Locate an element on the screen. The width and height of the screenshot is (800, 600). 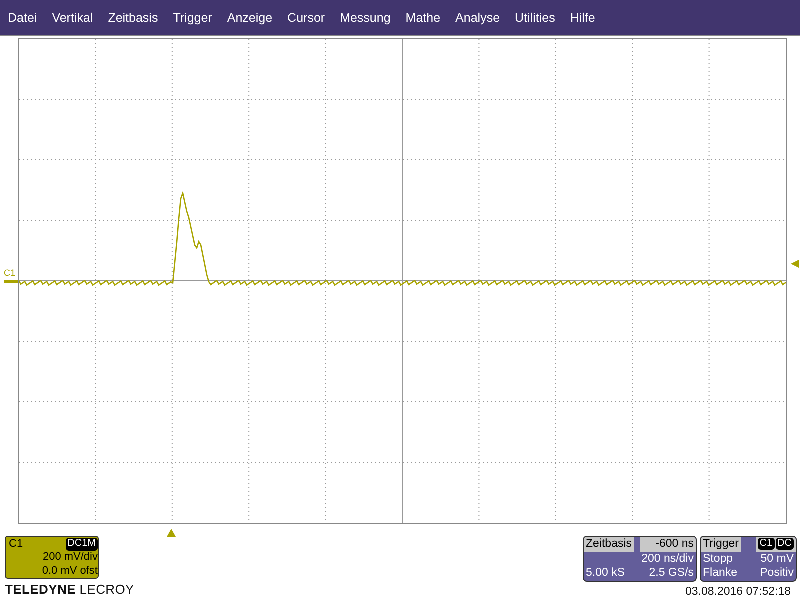
ground-marker is located at coordinates (11, 281).